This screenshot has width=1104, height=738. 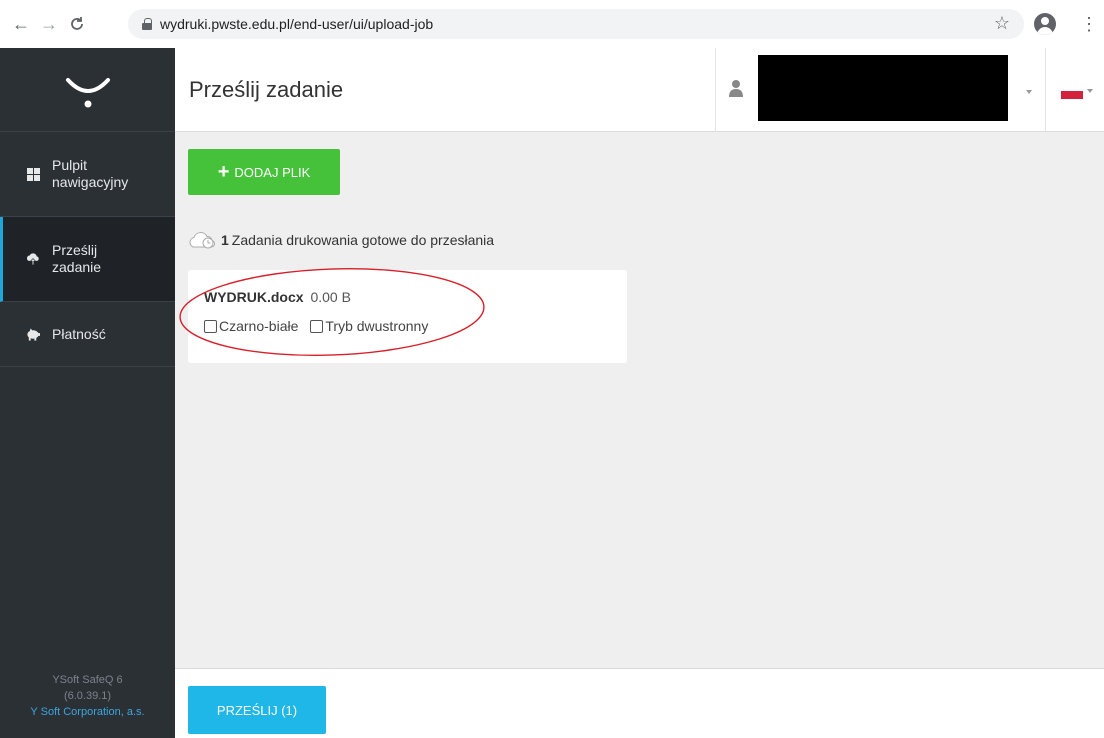 I want to click on lock-icon, so click(x=147, y=24).